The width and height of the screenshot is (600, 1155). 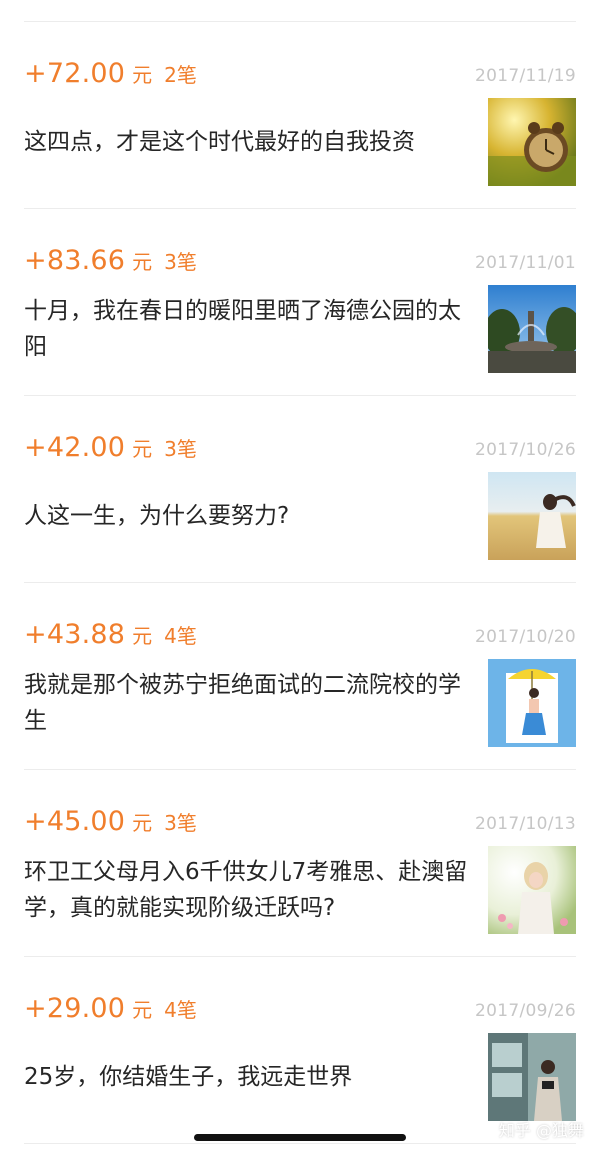 What do you see at coordinates (525, 76) in the screenshot?
I see `post-date: 2017/11/19` at bounding box center [525, 76].